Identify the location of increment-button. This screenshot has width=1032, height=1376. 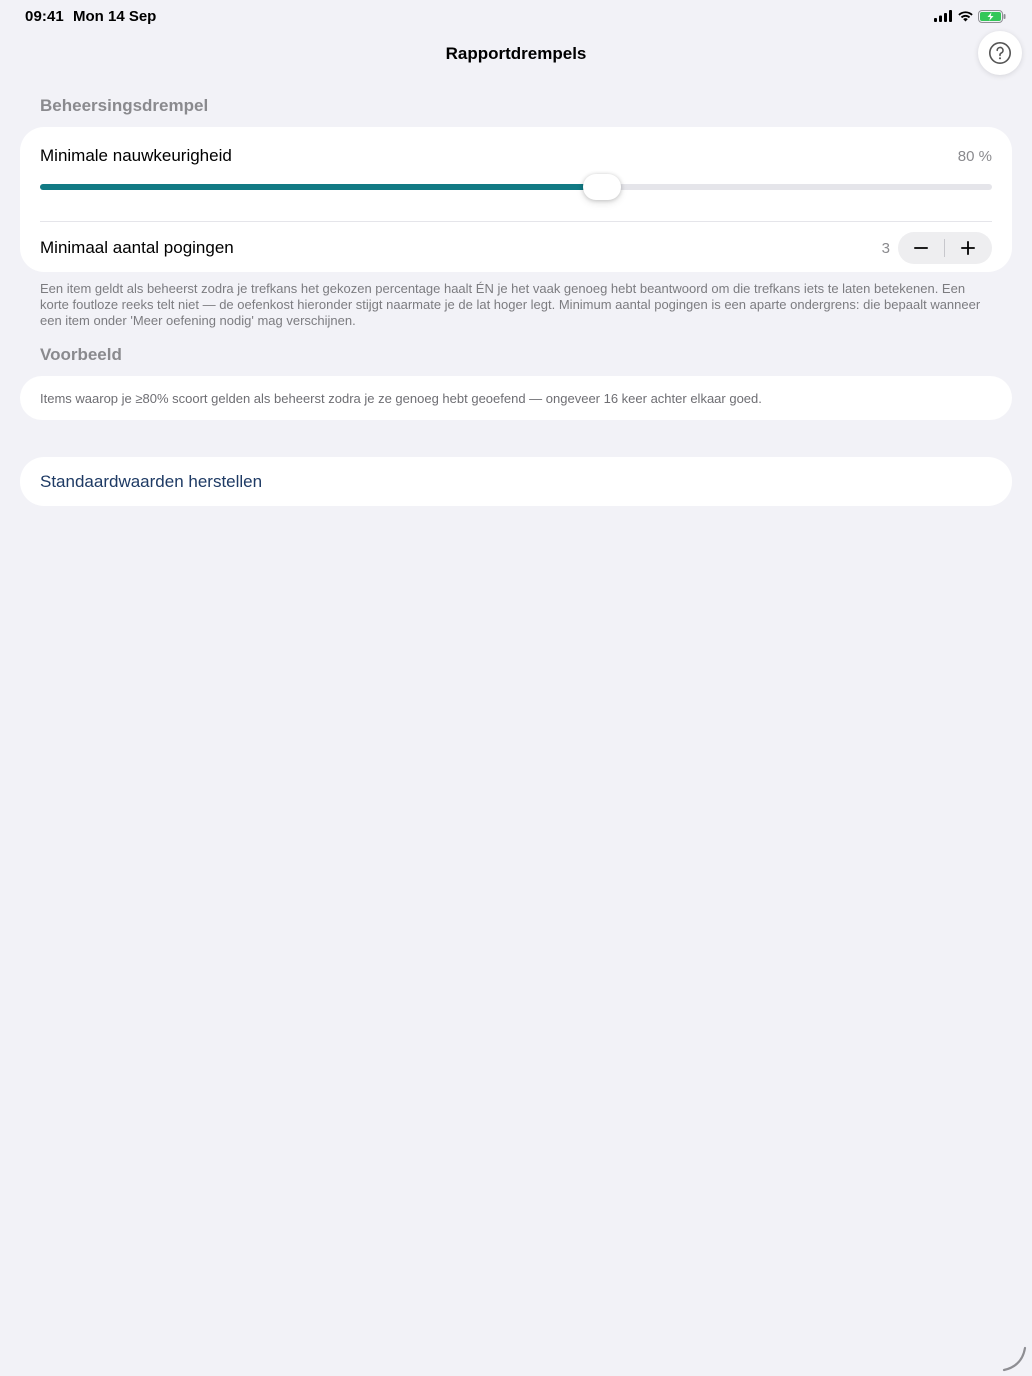
(968, 248).